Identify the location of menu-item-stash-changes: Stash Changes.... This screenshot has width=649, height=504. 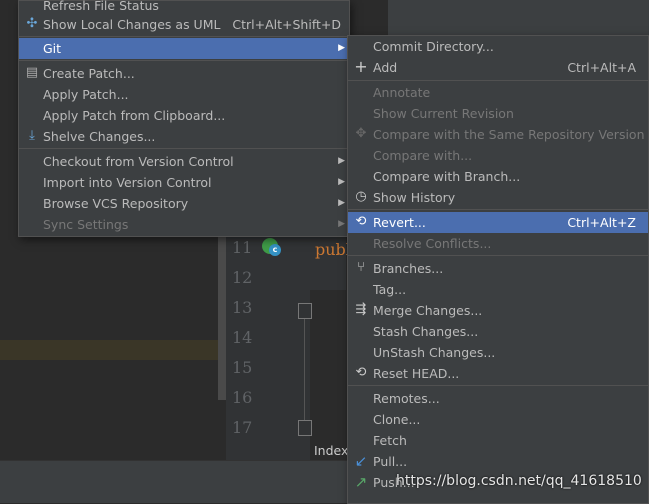
(498, 331).